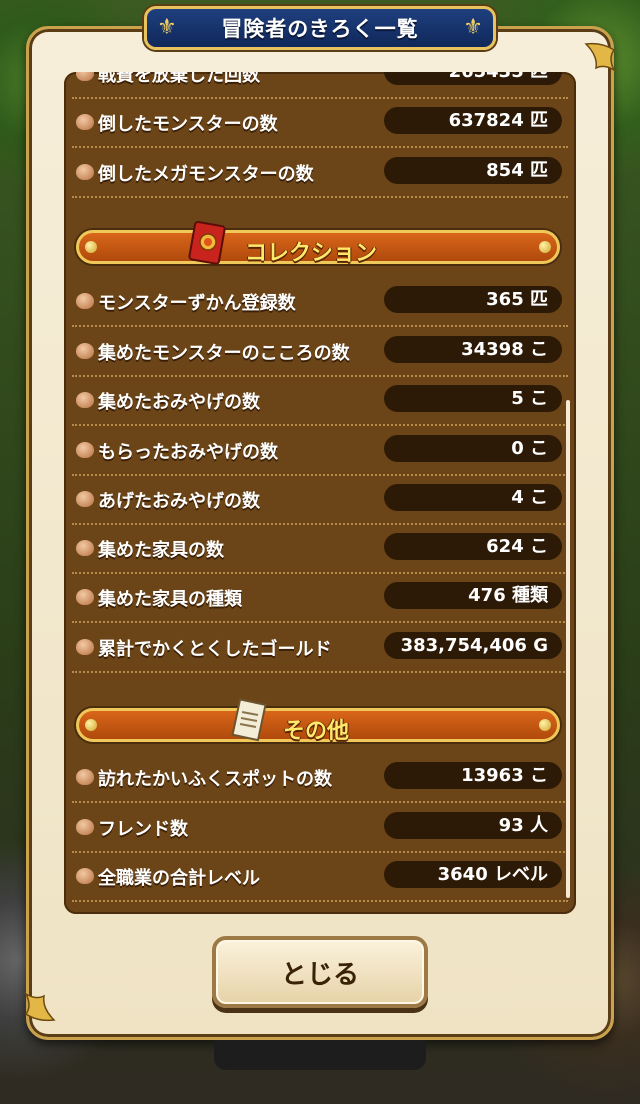 The image size is (640, 1104). I want to click on scrollbar, so click(568, 649).